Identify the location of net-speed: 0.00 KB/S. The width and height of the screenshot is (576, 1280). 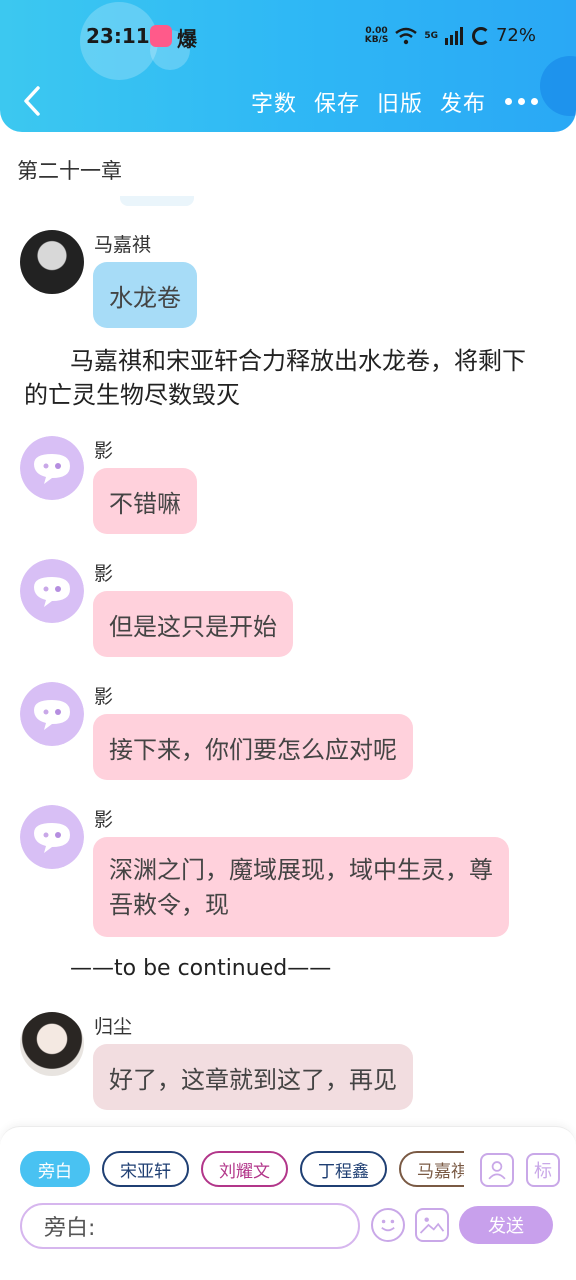
(376, 35).